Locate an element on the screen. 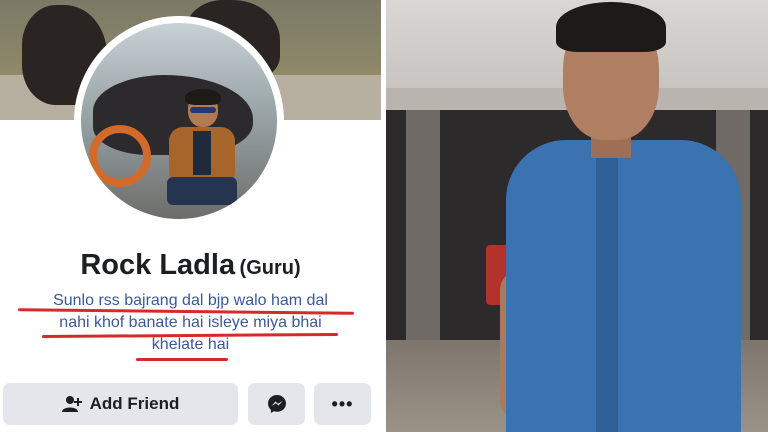 The width and height of the screenshot is (768, 432). more-options-button: ••• is located at coordinates (342, 404).